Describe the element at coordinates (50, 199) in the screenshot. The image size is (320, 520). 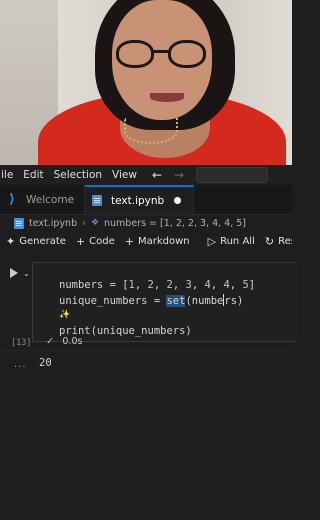
I see `tab-label: Welcome` at that location.